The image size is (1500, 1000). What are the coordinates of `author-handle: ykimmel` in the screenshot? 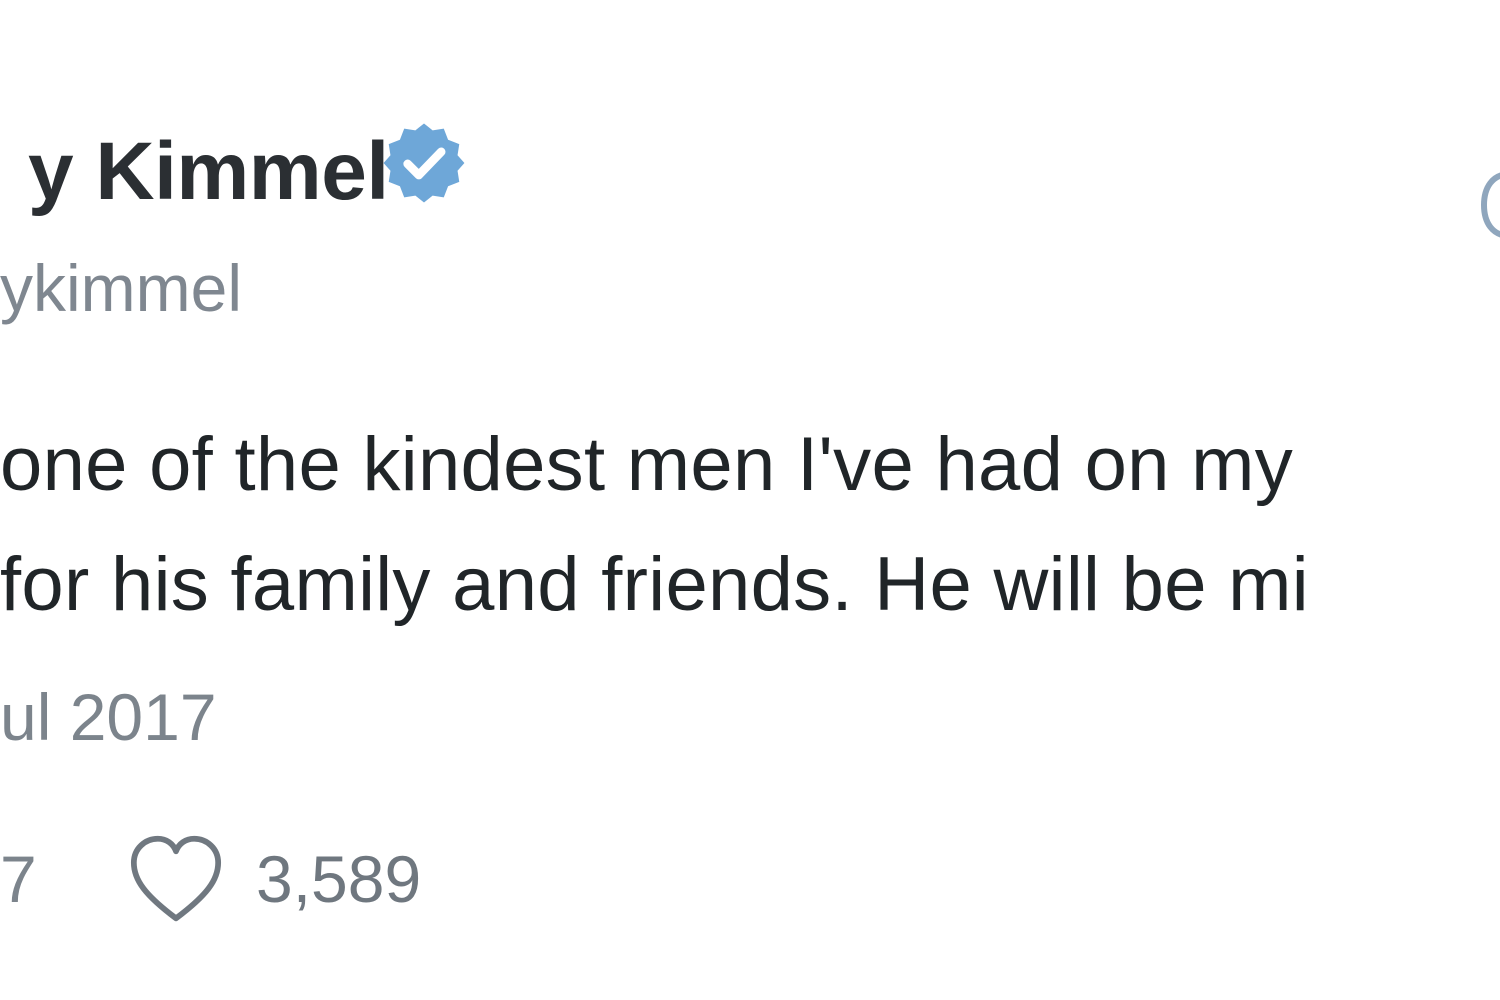 It's located at (121, 288).